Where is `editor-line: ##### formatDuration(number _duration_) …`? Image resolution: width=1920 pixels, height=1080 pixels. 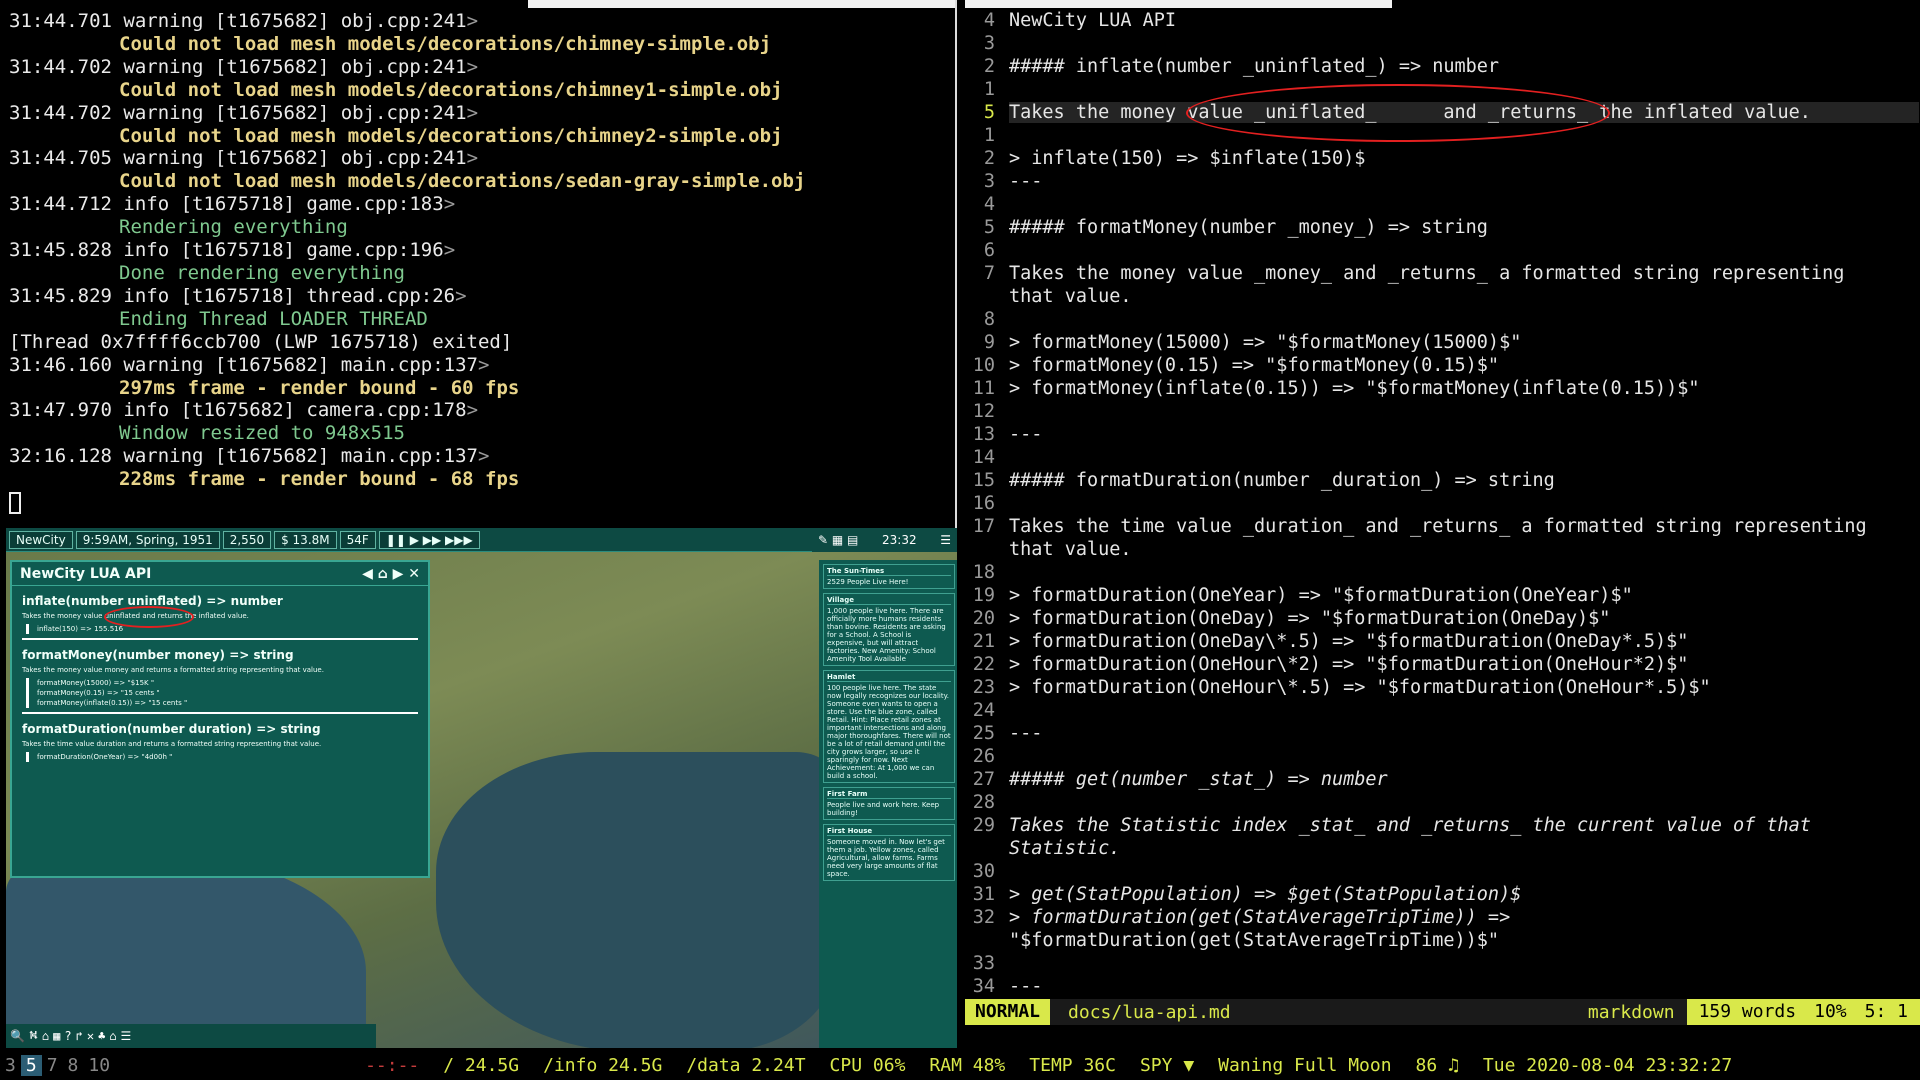 editor-line: ##### formatDuration(number _duration_) … is located at coordinates (1282, 480).